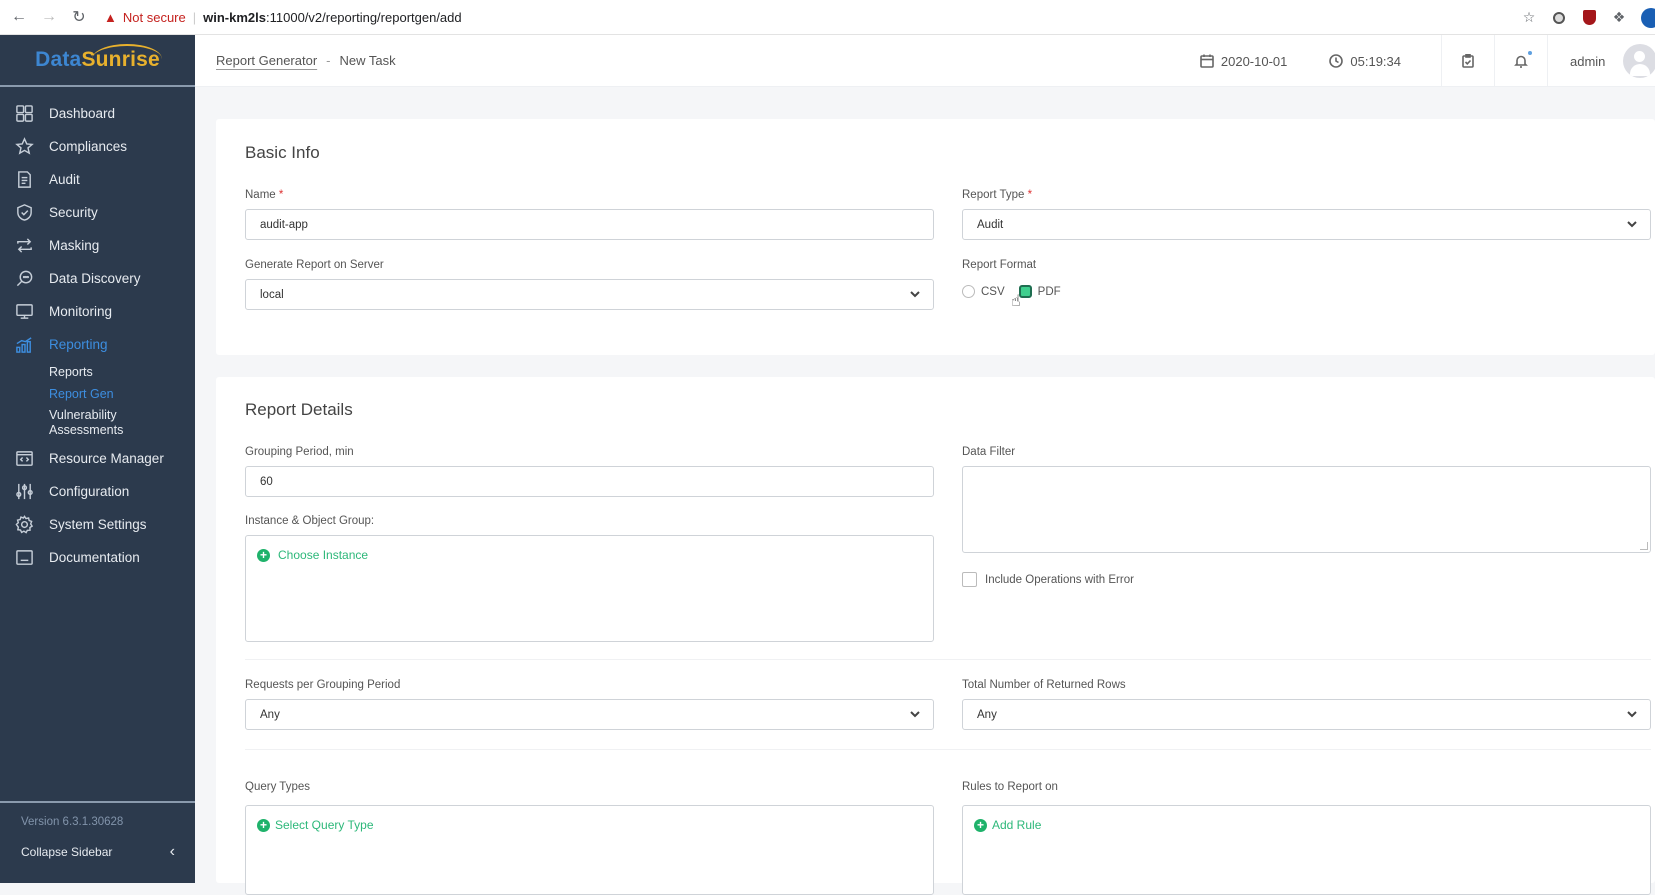  I want to click on sidebar-item-configuration: Configuration, so click(97, 491).